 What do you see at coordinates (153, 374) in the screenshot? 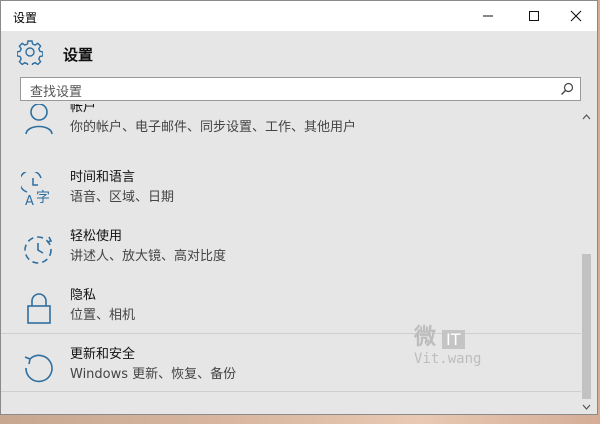
I see `item-desc: Windows 更新、恢复、备份` at bounding box center [153, 374].